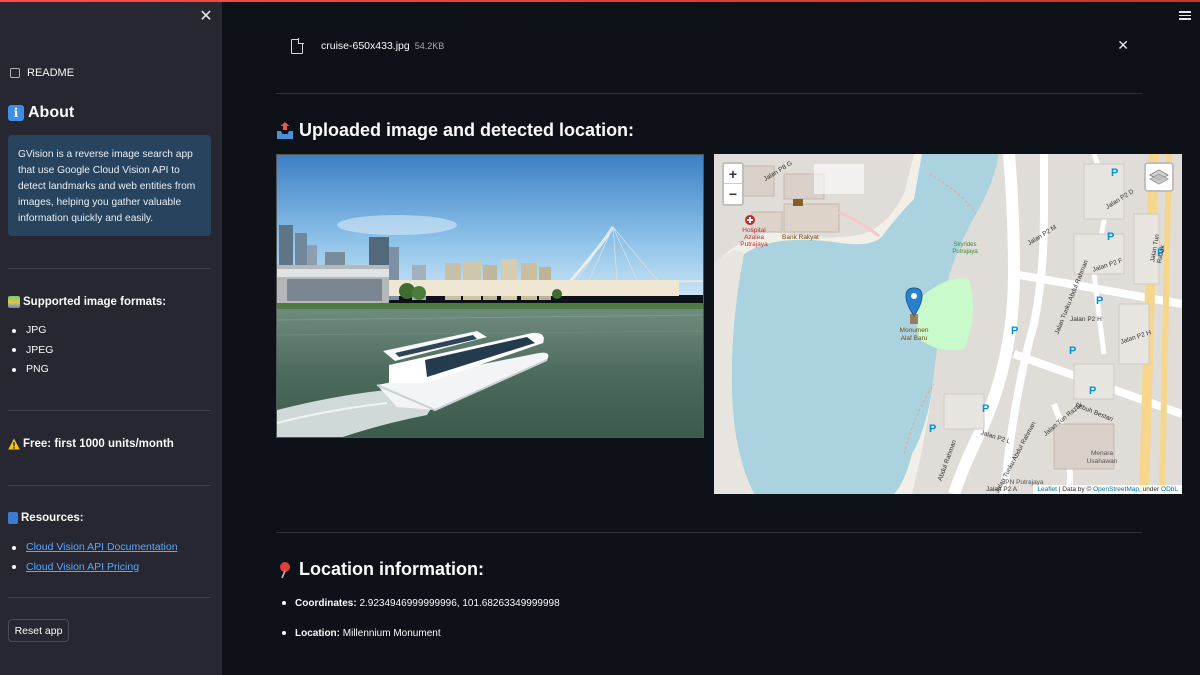  I want to click on free-tier-heading: Free: first 1000 units/month, so click(91, 444).